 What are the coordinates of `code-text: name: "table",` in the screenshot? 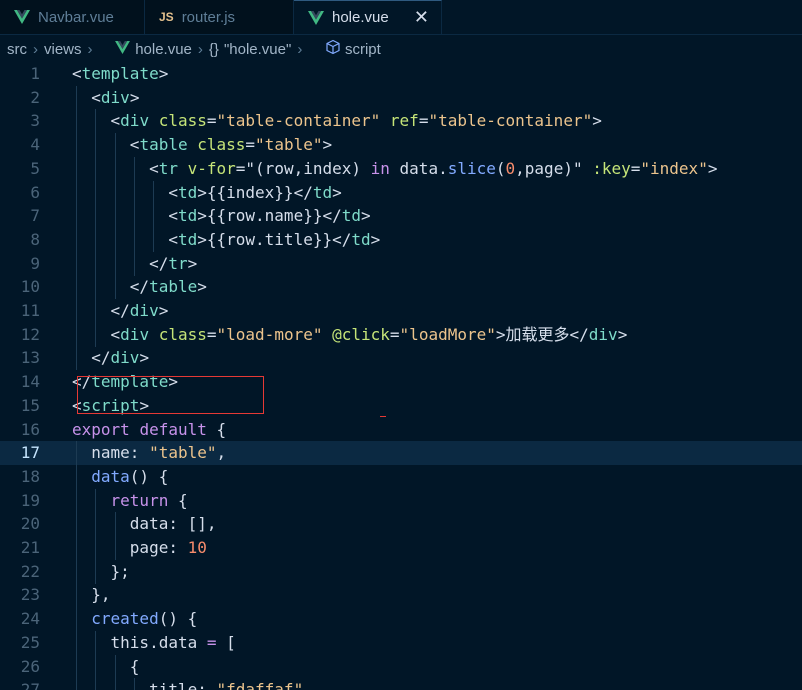 It's located at (149, 453).